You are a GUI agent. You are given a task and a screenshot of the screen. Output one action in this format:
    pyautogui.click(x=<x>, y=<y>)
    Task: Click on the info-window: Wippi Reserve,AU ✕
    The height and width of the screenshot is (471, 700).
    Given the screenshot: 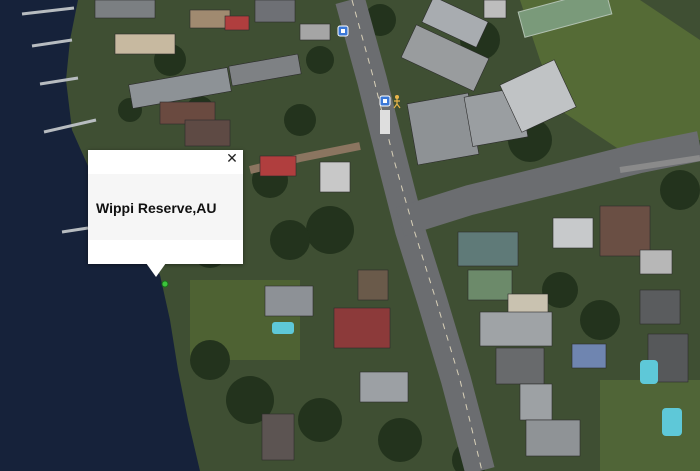 What is the action you would take?
    pyautogui.click(x=165, y=207)
    